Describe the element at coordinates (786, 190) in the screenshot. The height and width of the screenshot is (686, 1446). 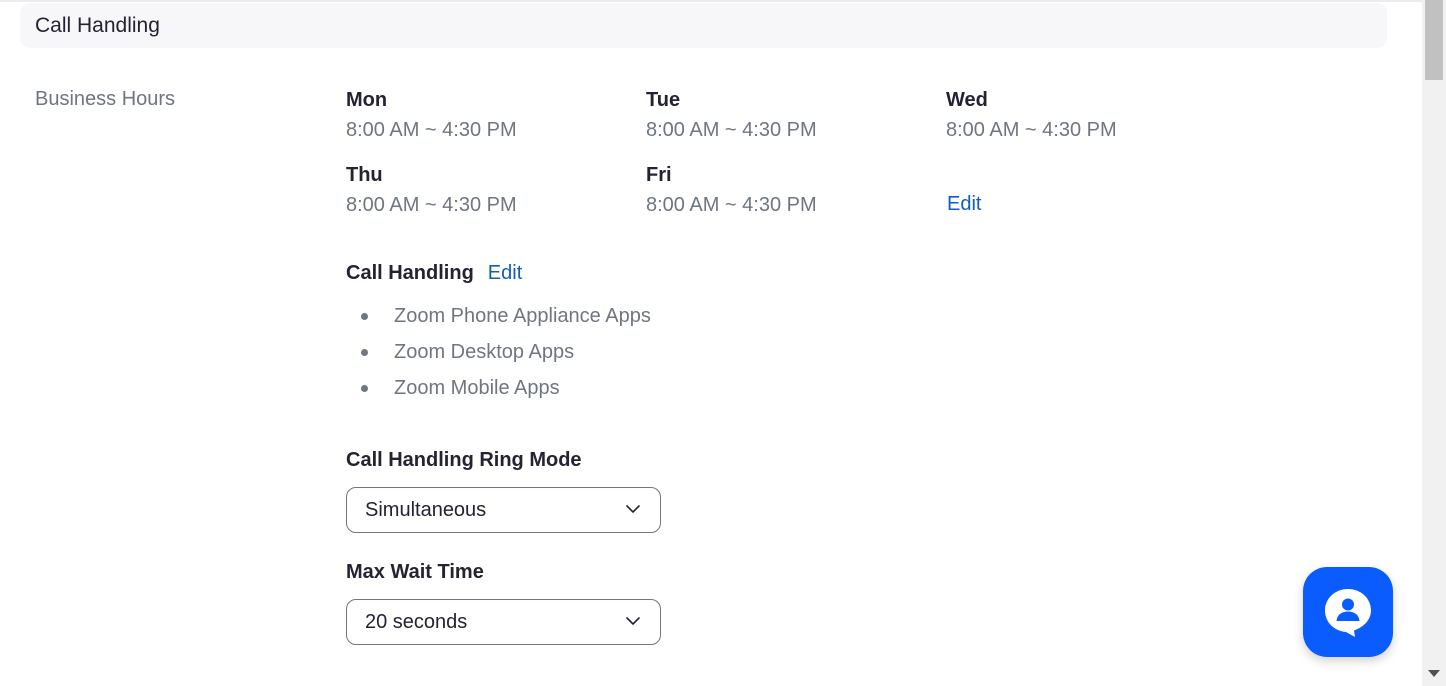
I see `business-day-fri: Fri 8:00 AM ~ 4:30 PM` at that location.